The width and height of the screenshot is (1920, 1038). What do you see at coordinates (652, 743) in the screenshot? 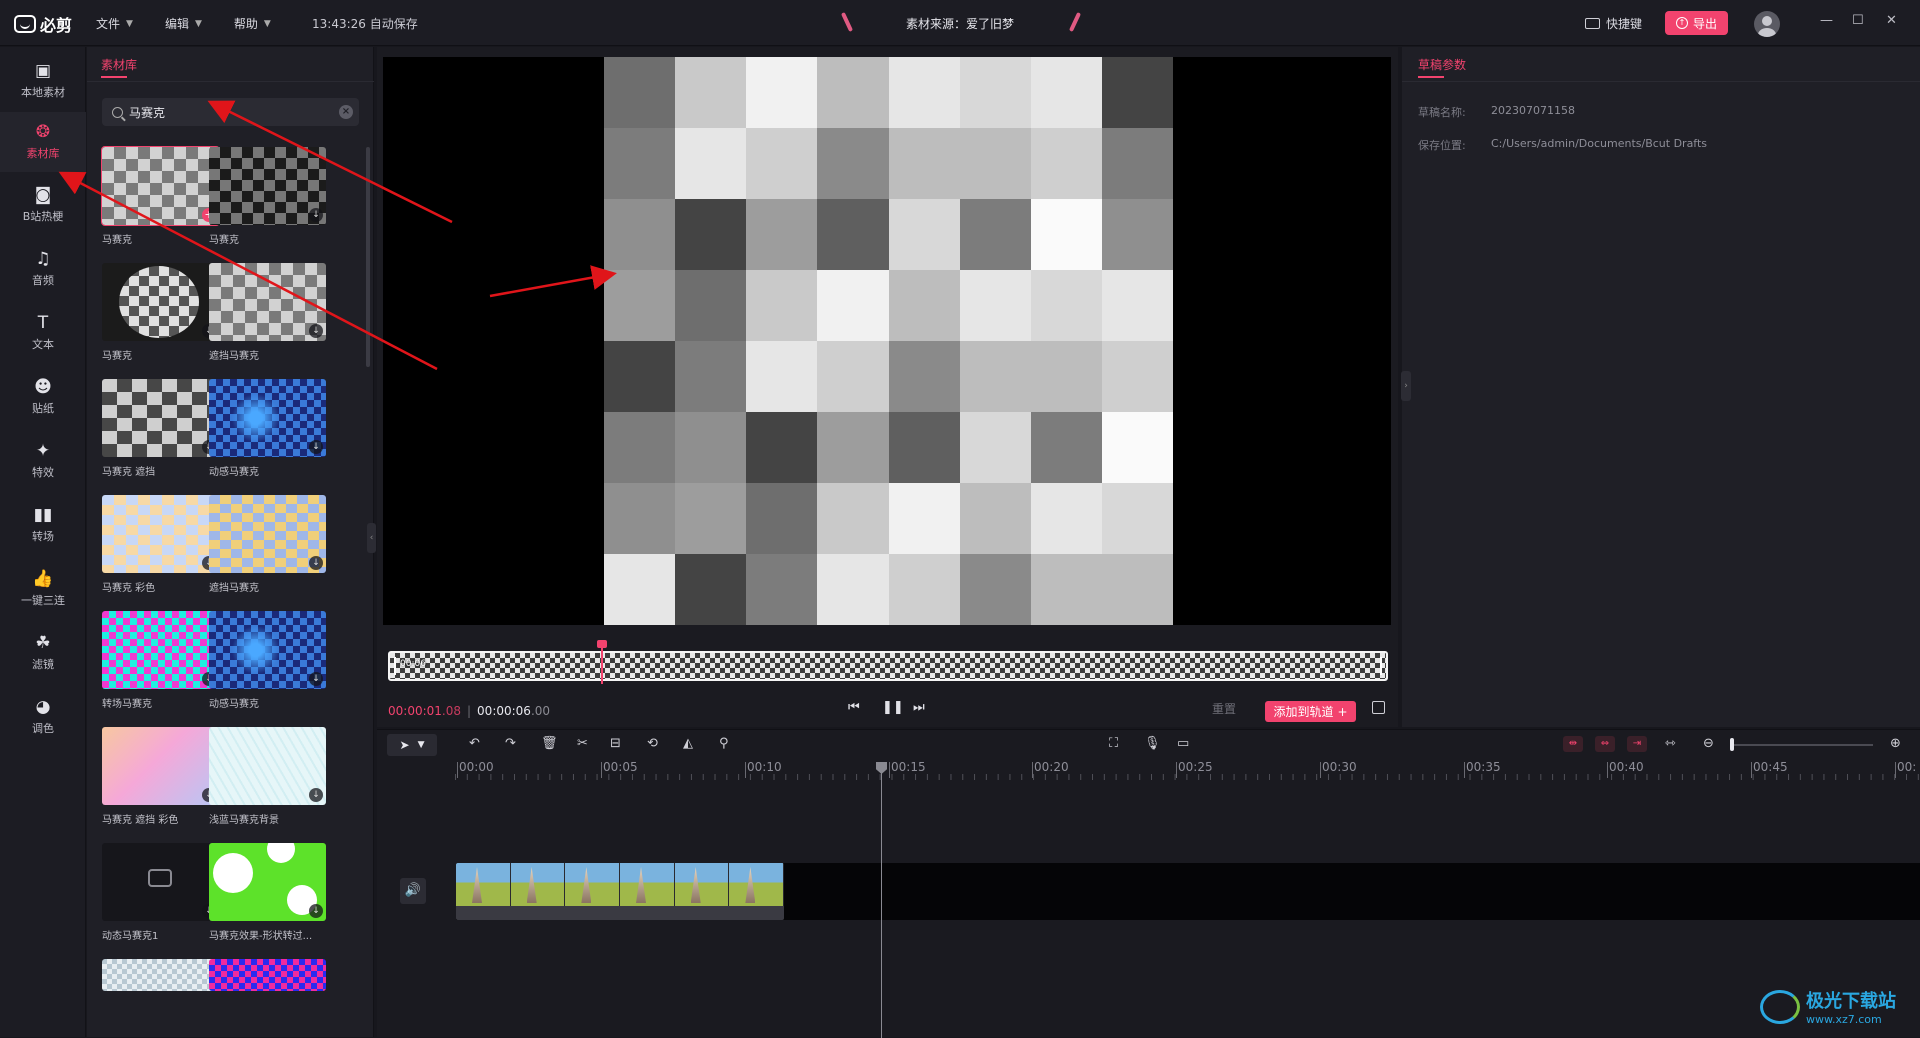
I see `reverse-icon: ⟲` at bounding box center [652, 743].